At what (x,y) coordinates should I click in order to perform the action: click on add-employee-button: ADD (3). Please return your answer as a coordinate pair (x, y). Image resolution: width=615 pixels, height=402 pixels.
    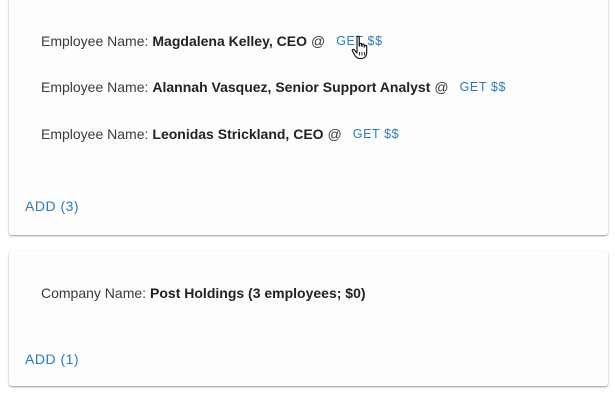
    Looking at the image, I should click on (52, 206).